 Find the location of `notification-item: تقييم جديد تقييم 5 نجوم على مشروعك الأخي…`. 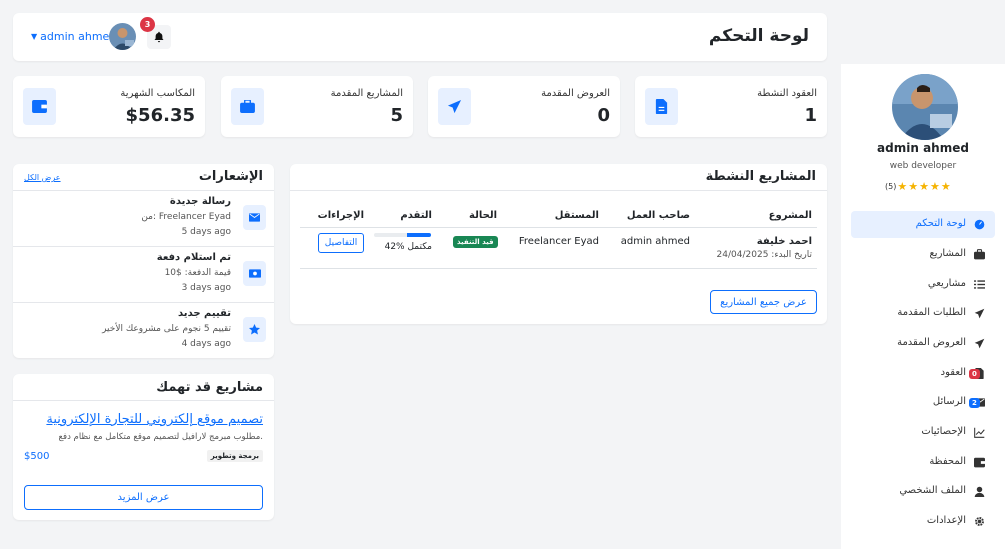

notification-item: تقييم جديد تقييم 5 نجوم على مشروعك الأخي… is located at coordinates (143, 331).